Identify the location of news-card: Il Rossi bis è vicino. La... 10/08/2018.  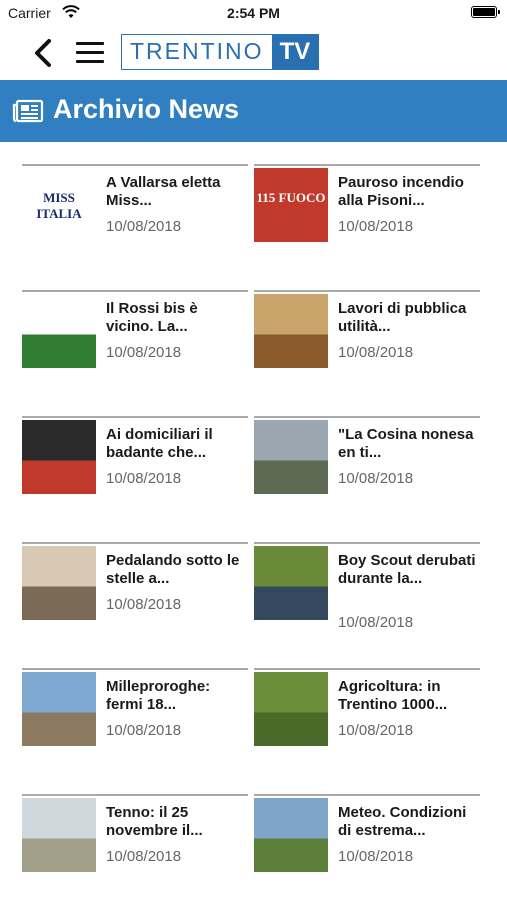
(135, 341).